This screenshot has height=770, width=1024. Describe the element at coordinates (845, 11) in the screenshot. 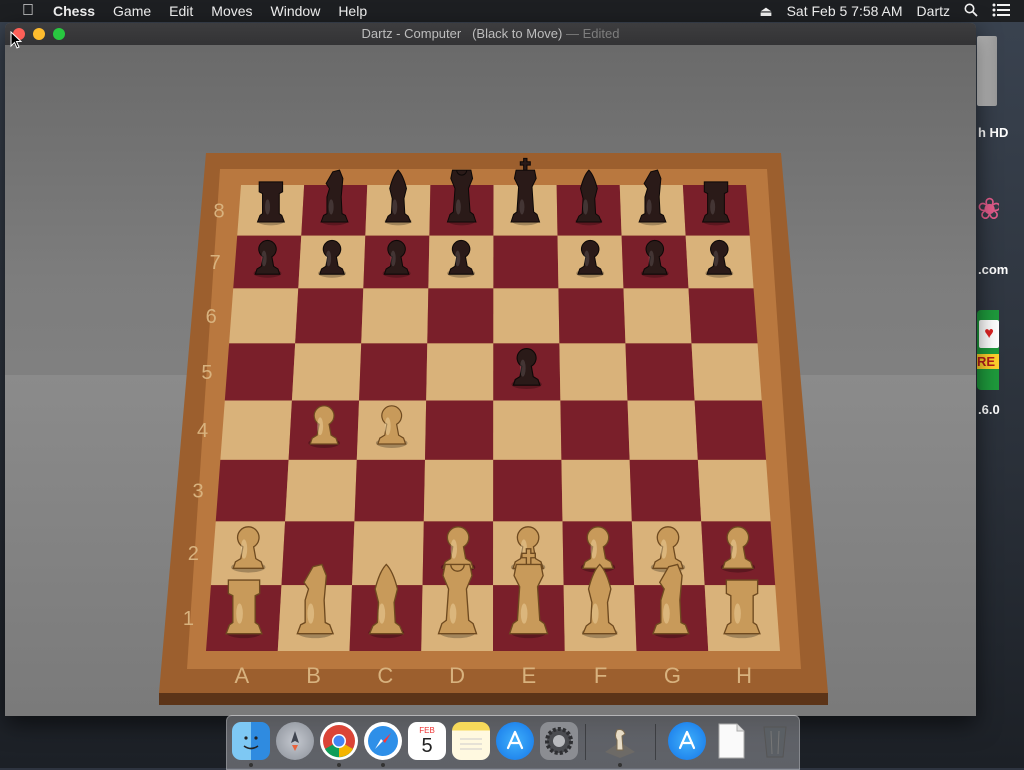

I see `menubar-clock: Sat Feb 5 7:58 AM` at that location.